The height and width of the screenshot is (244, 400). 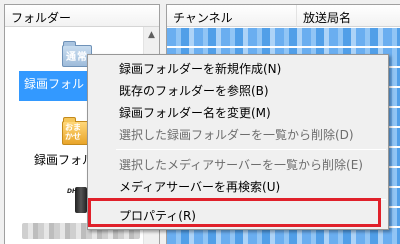 What do you see at coordinates (232, 16) in the screenshot?
I see `column-header-channel: チャンネル` at bounding box center [232, 16].